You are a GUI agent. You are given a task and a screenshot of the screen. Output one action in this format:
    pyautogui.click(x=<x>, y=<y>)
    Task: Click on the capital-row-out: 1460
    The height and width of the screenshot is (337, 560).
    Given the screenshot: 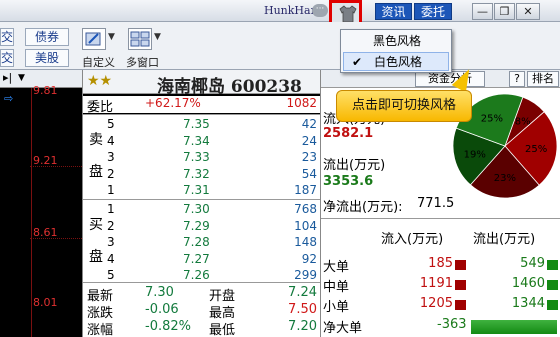 What is the action you would take?
    pyautogui.click(x=528, y=283)
    